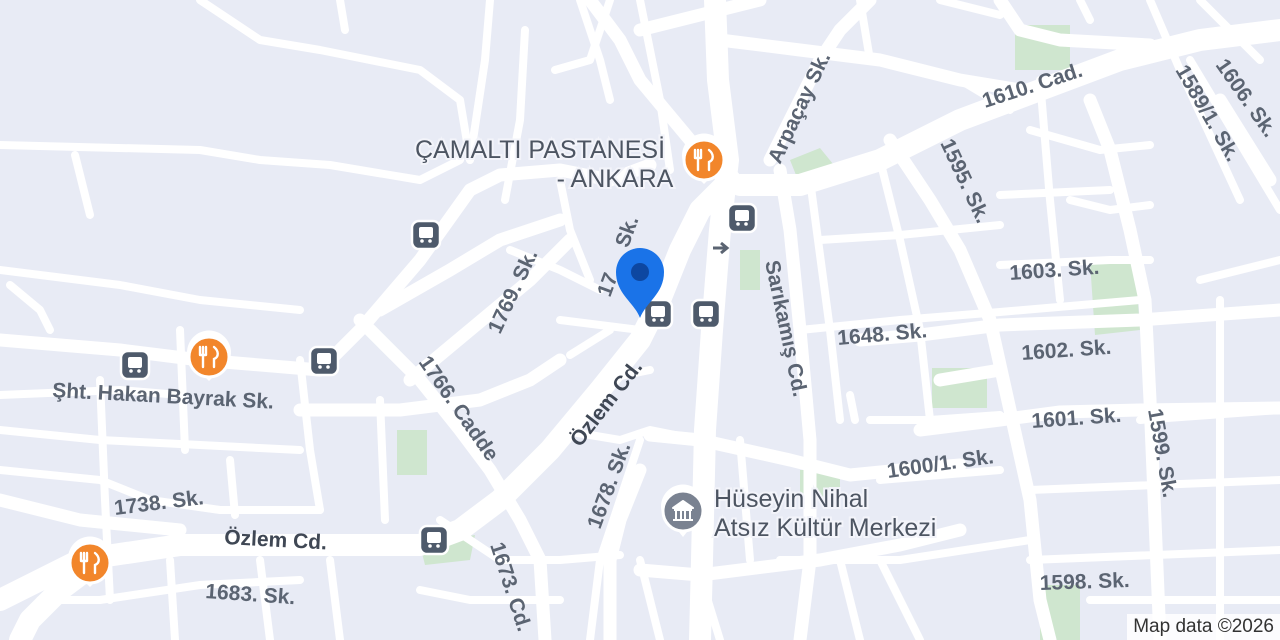 The height and width of the screenshot is (640, 1280). I want to click on kultur-merkezi-name-line2: Atsız Kültür Merkezi, so click(825, 528).